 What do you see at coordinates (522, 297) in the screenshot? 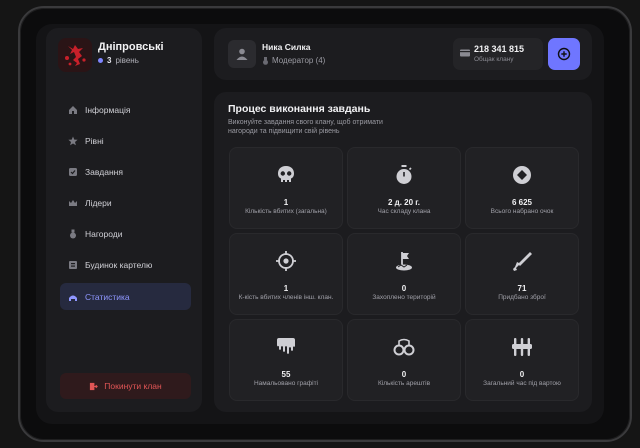
I see `stat-label: Придбано зброї` at bounding box center [522, 297].